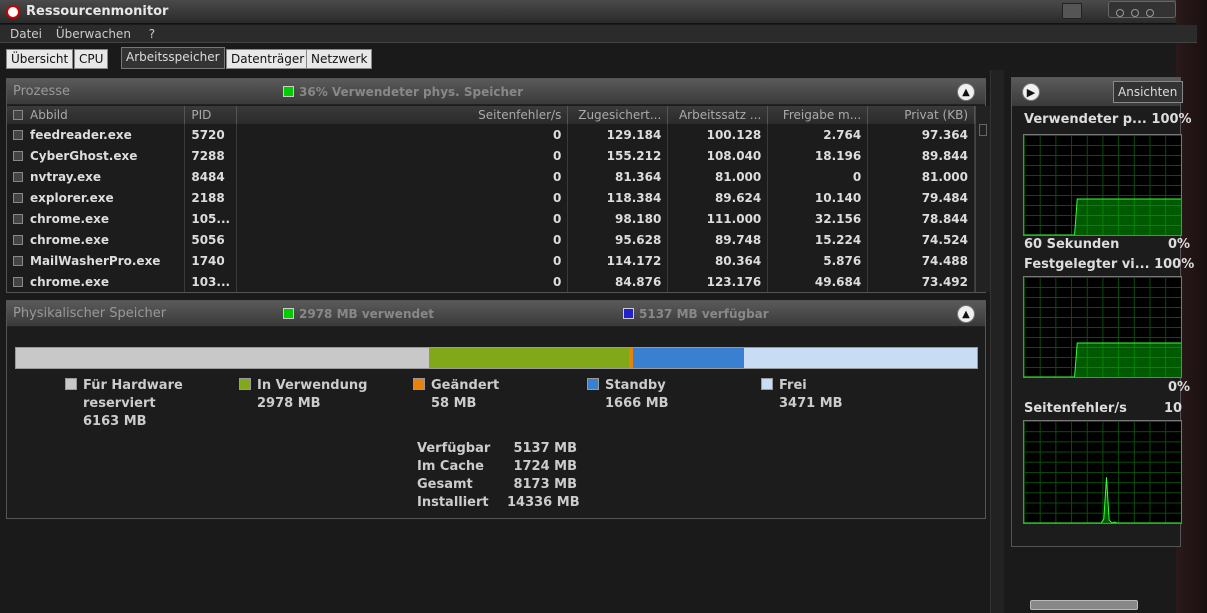  Describe the element at coordinates (1142, 9) in the screenshot. I see `window-controls` at that location.